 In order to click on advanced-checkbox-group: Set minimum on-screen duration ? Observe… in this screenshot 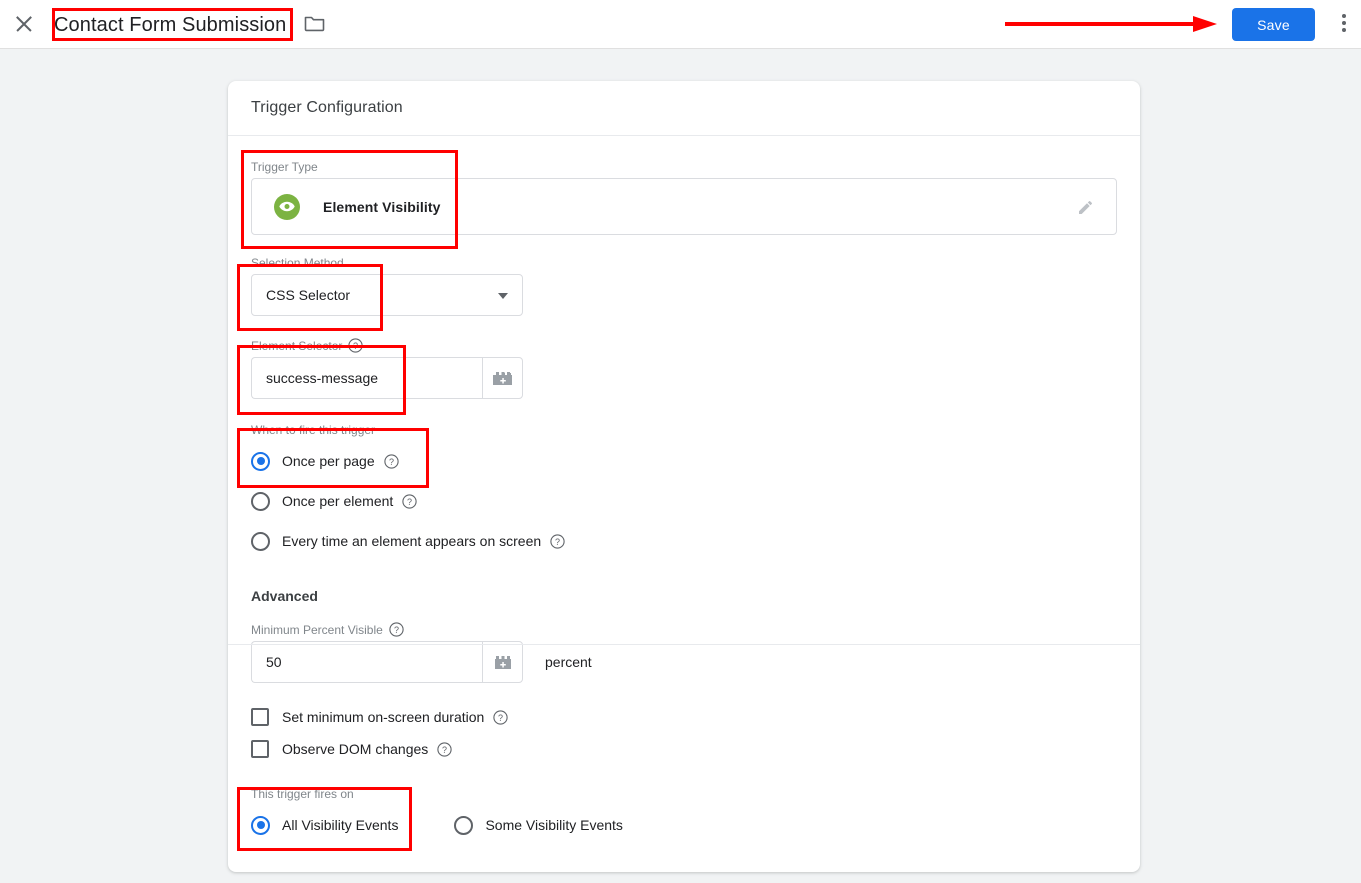, I will do `click(684, 733)`.